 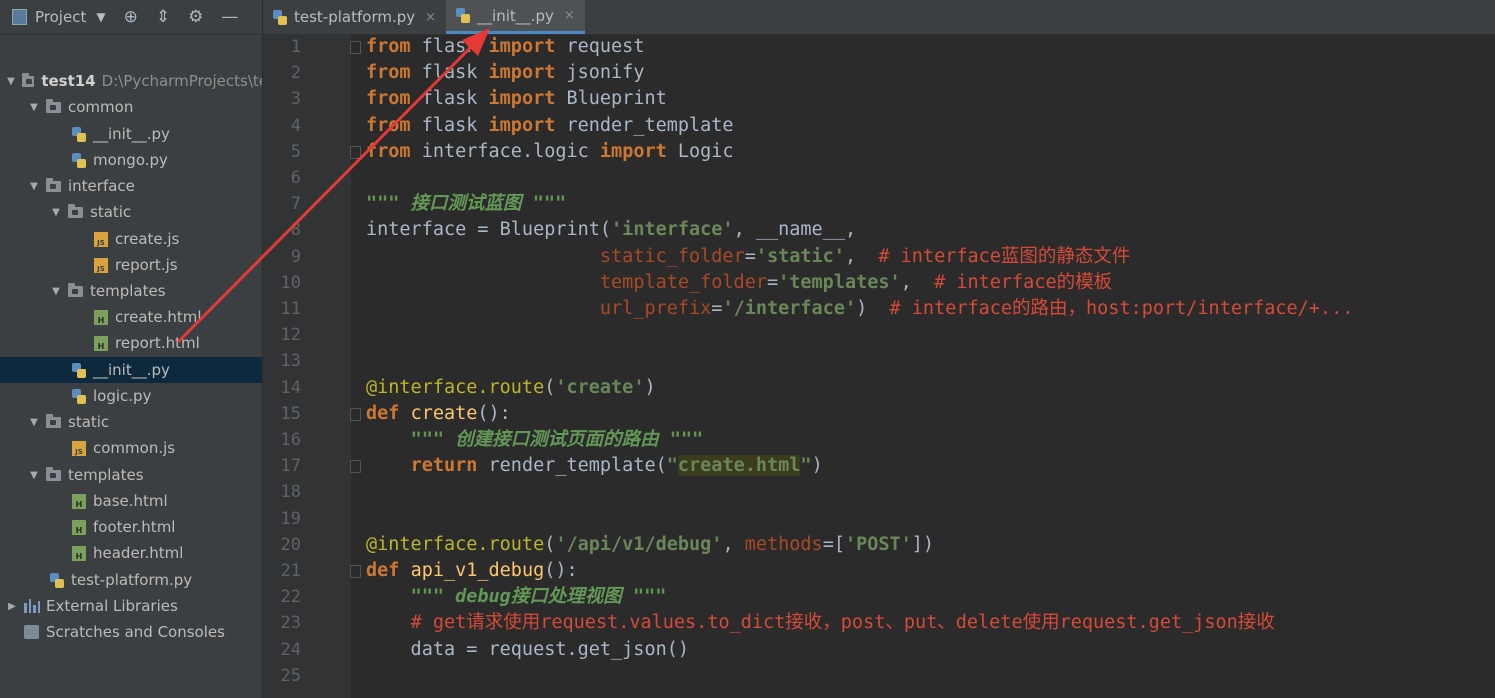 I want to click on tree-item-label: __init__.py, so click(x=131, y=134).